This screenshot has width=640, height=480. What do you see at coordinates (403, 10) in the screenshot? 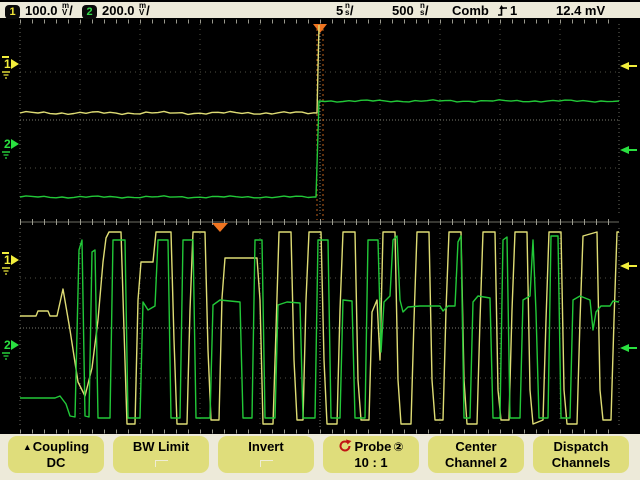
I see `timebase-delayed: 500` at bounding box center [403, 10].